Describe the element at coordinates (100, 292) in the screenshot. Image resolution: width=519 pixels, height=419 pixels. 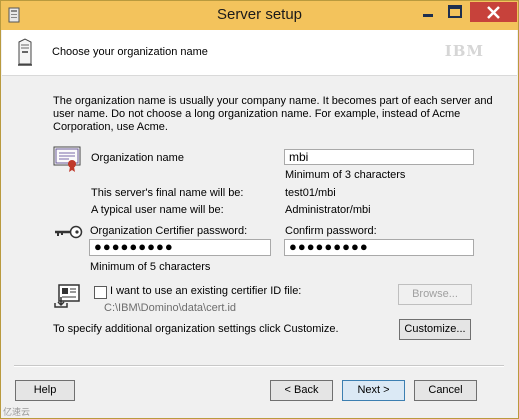
I see `existing-certifier-checkbox` at that location.